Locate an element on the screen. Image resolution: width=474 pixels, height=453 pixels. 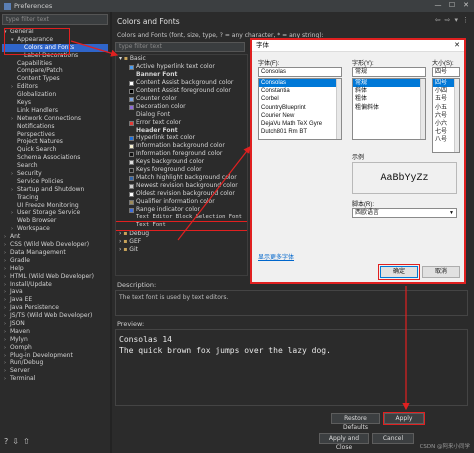
tree-item: Project Natures is located at coordinates (55, 142).